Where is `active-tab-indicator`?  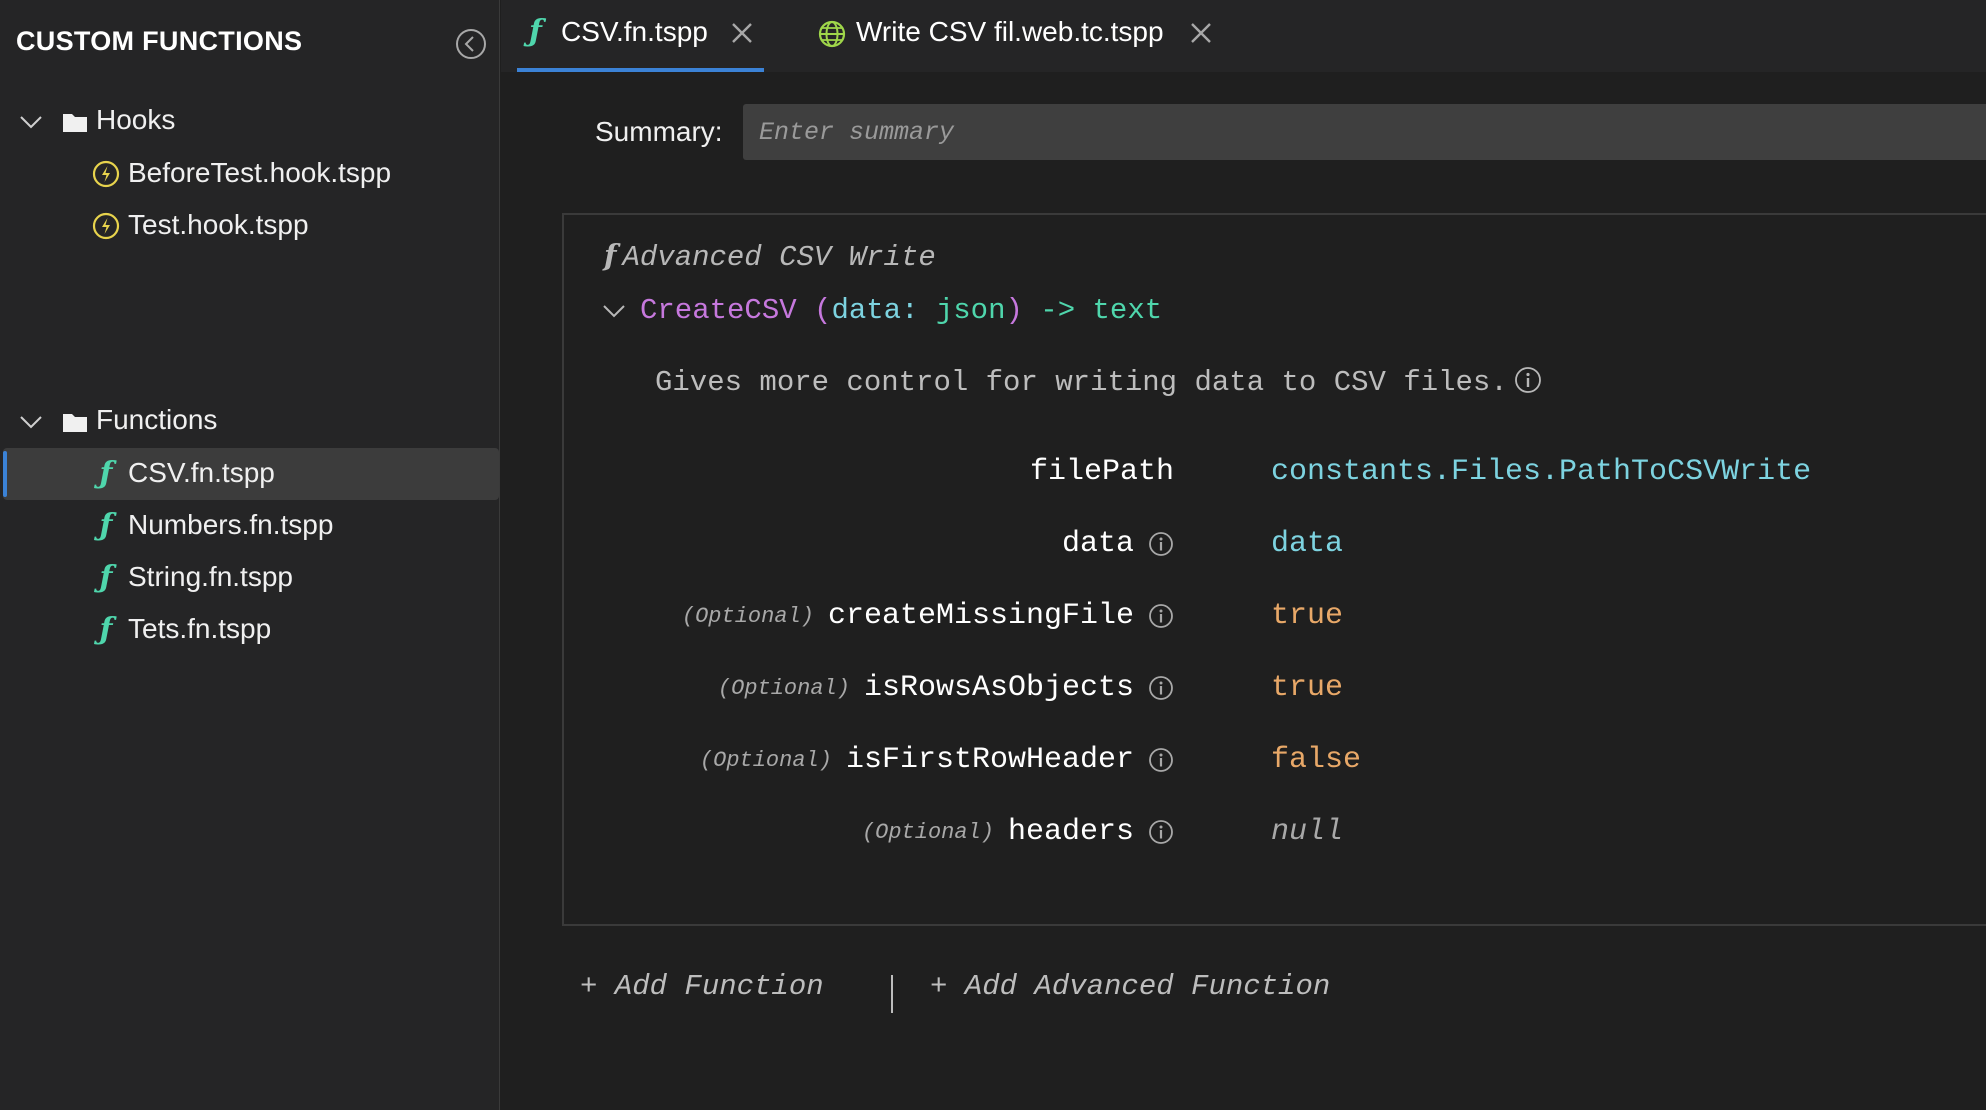 active-tab-indicator is located at coordinates (640, 70).